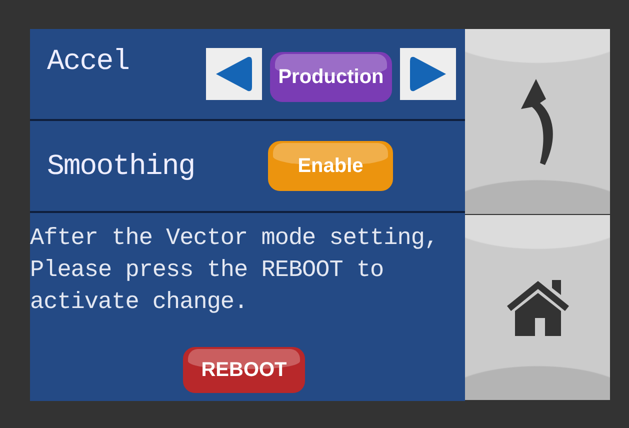 The image size is (629, 428). I want to click on next-button, so click(428, 74).